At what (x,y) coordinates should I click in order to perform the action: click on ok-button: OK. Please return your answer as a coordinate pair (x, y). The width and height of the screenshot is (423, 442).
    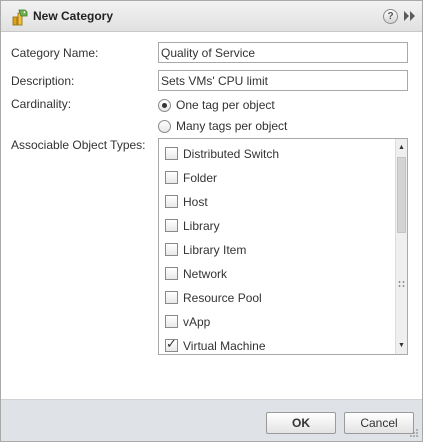
    Looking at the image, I should click on (301, 423).